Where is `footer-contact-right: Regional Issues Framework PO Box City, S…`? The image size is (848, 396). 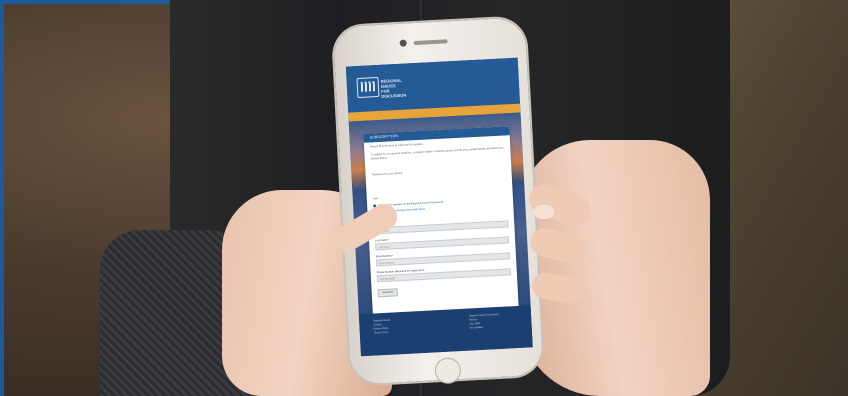
footer-contact-right: Regional Issues Framework PO Box City, S… is located at coordinates (484, 322).